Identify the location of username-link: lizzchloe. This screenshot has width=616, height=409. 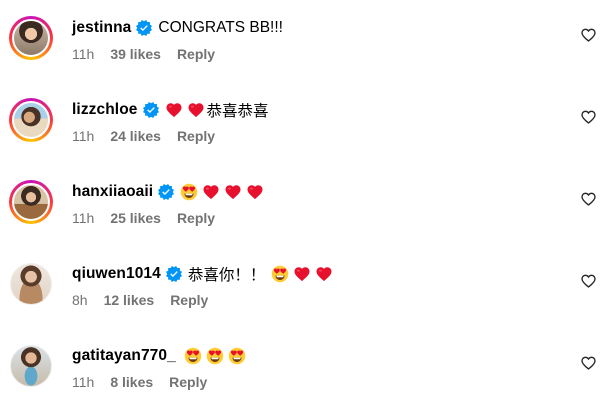
(105, 110).